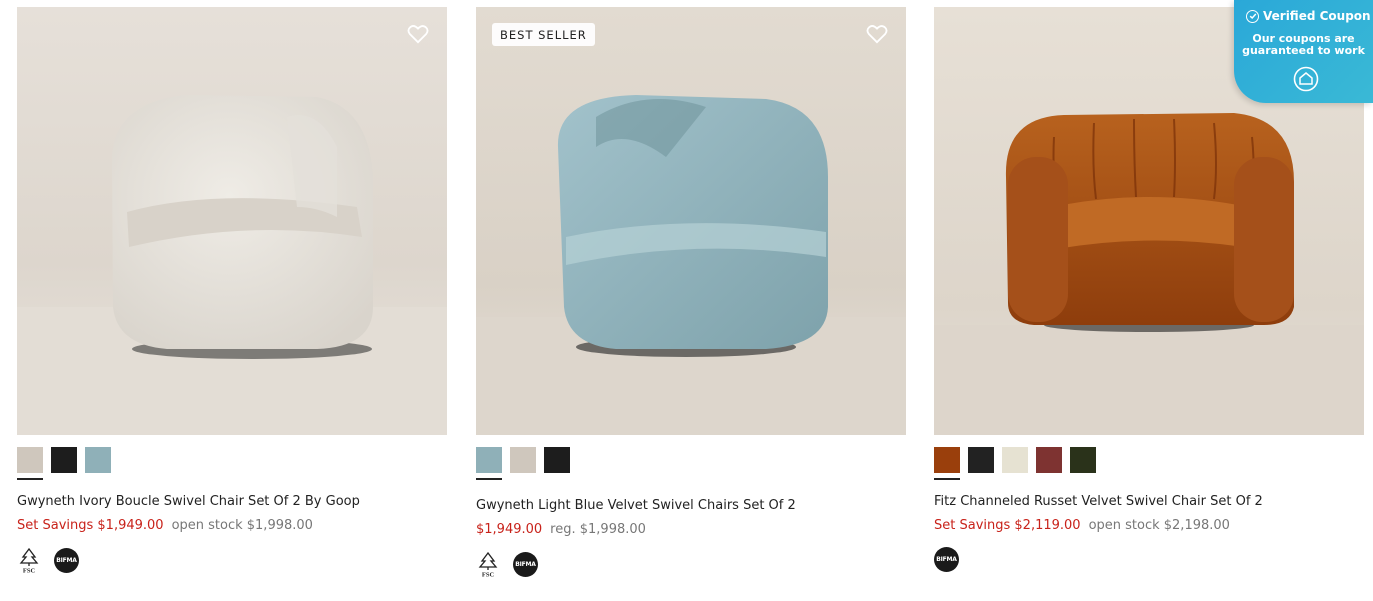  What do you see at coordinates (90, 525) in the screenshot?
I see `sale-price: Set Savings $1,949.00` at bounding box center [90, 525].